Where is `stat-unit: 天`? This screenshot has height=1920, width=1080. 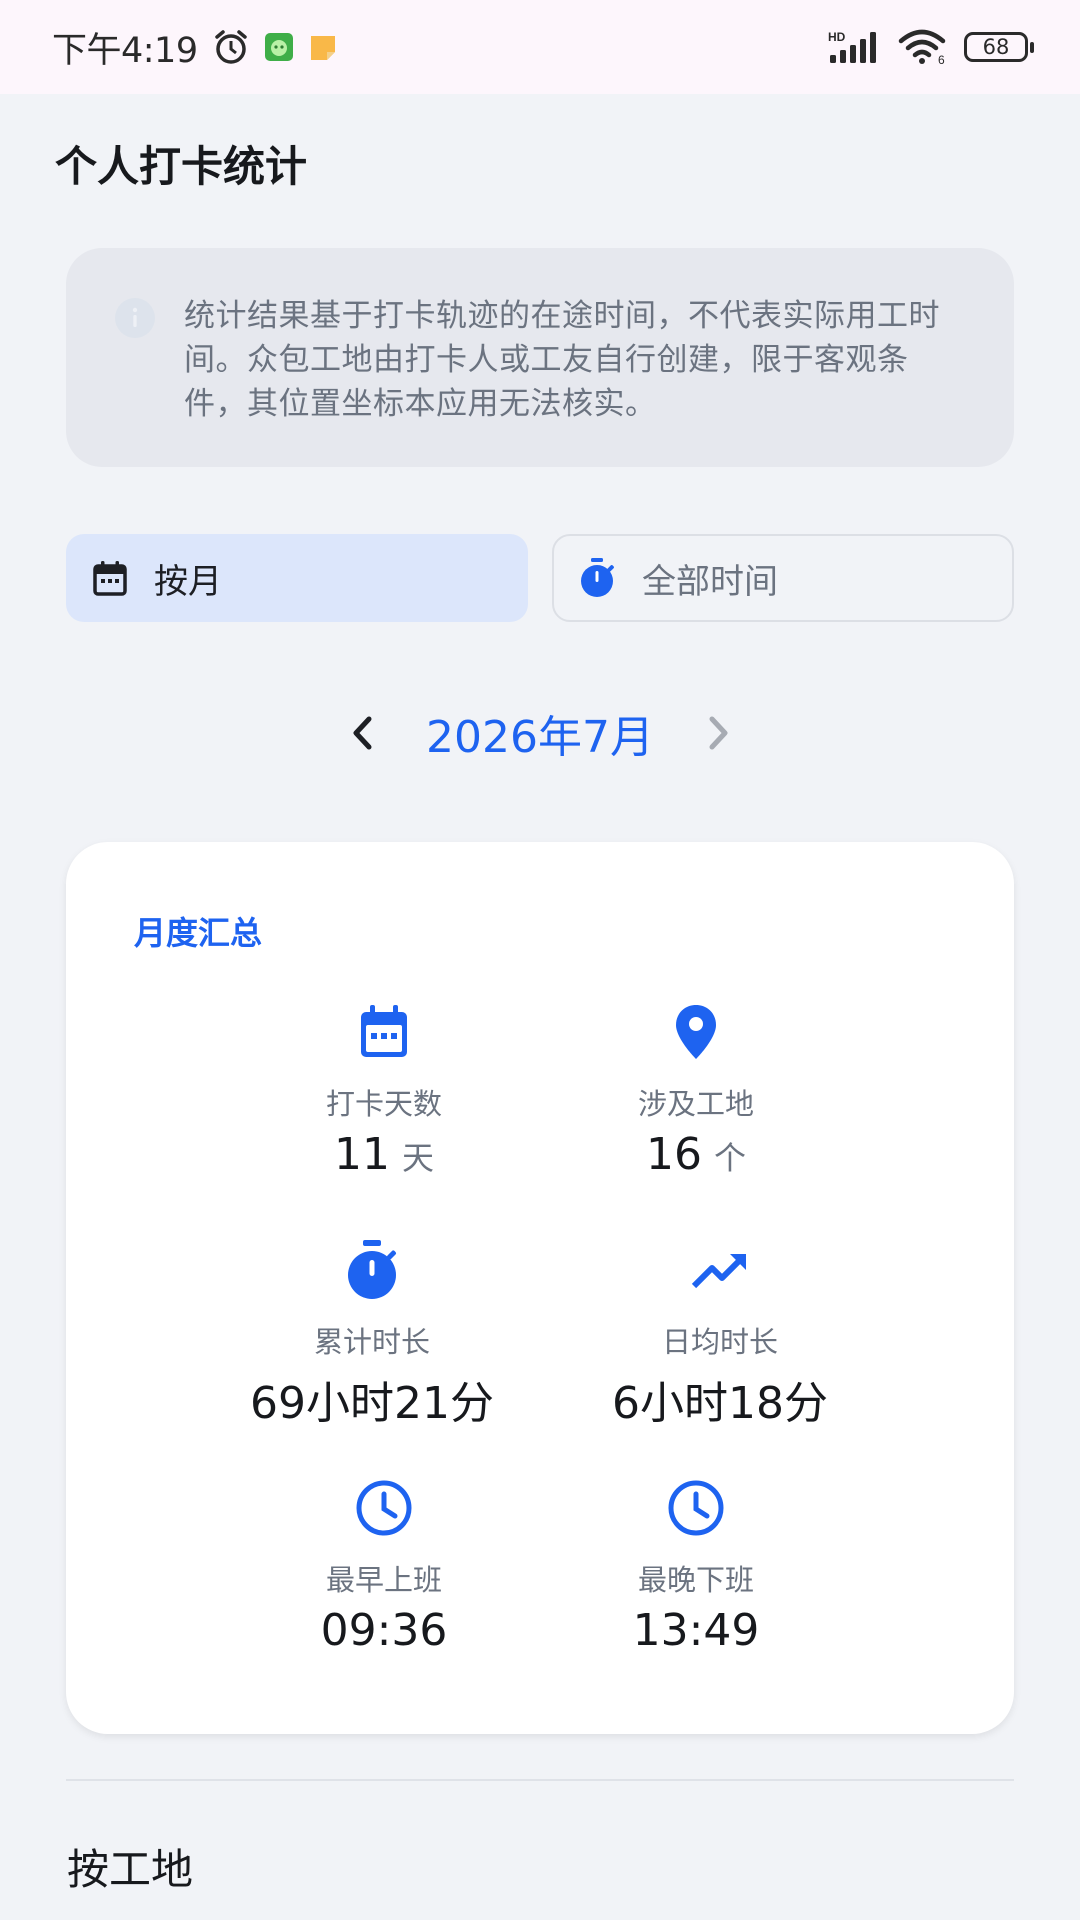 stat-unit: 天 is located at coordinates (417, 1158).